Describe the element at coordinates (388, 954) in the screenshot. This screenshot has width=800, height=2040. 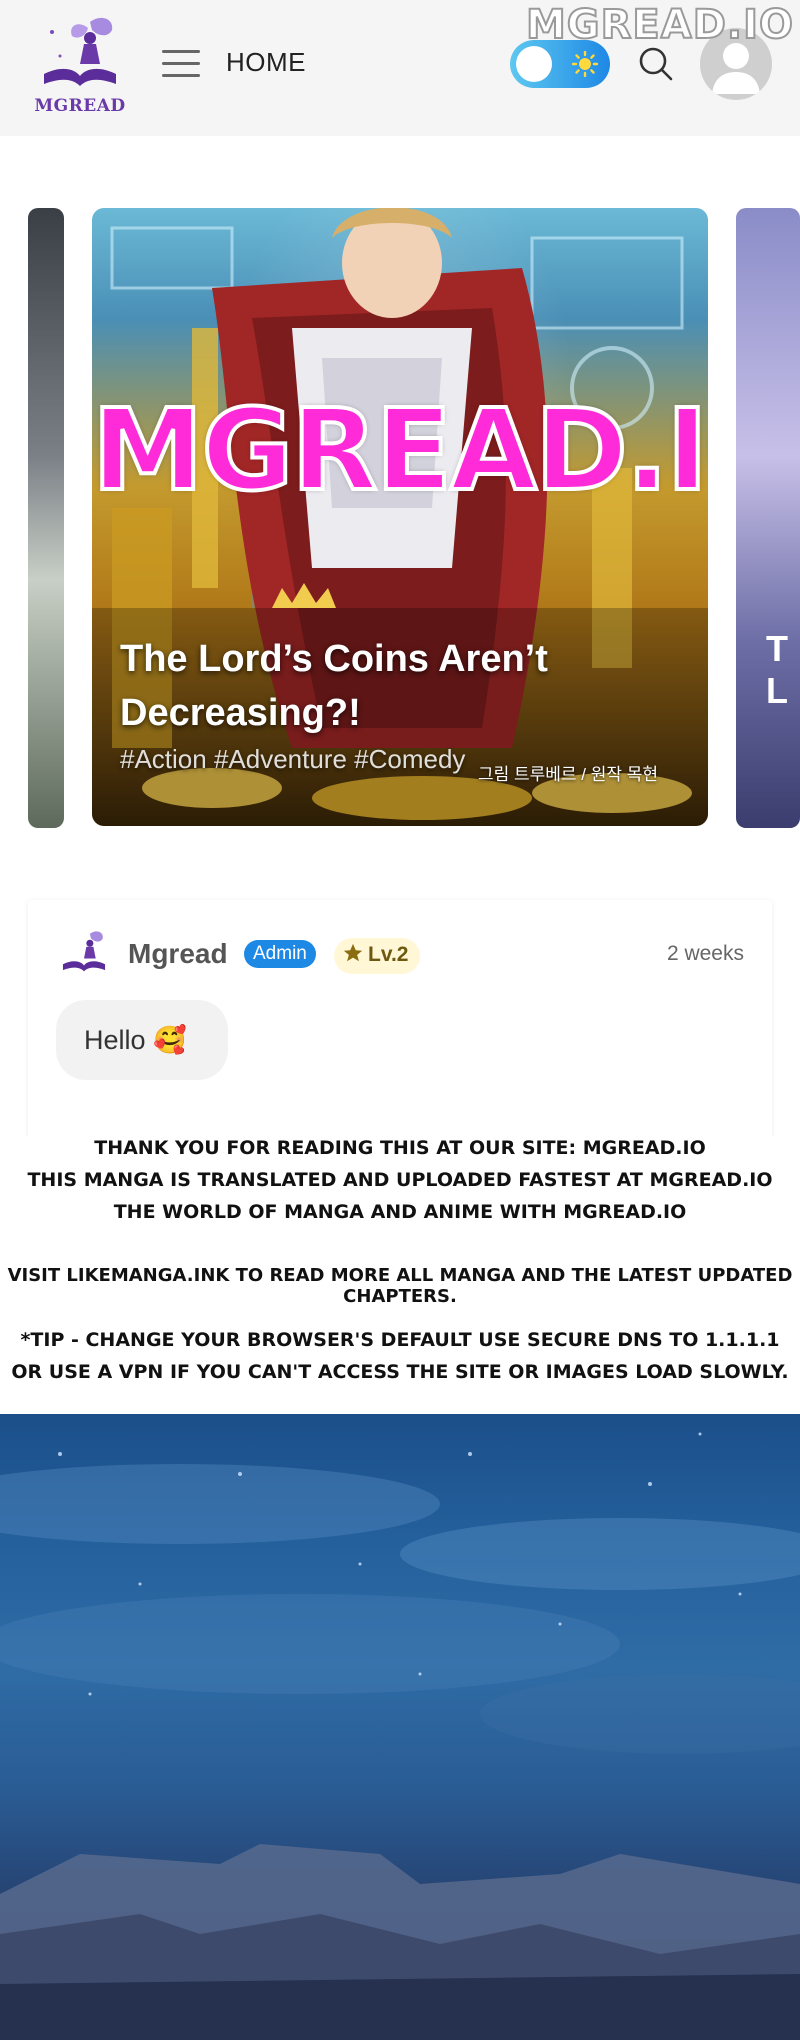
I see `level-badge-text: Lv.2` at that location.